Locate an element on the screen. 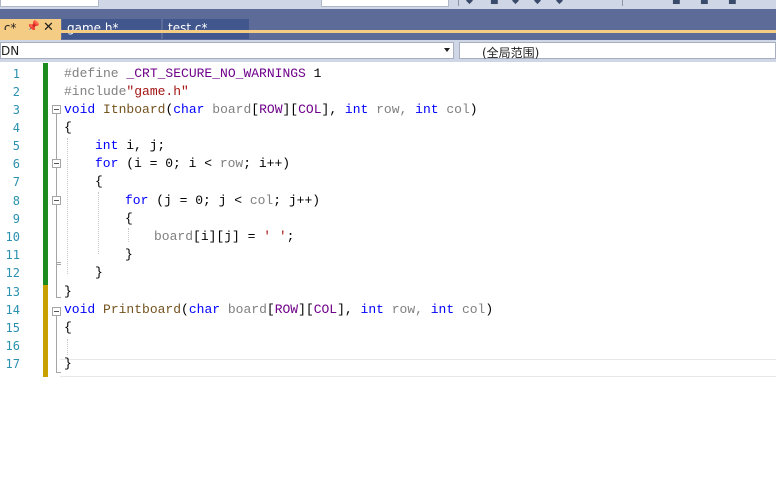  platform-dropdown is located at coordinates (385, 3).